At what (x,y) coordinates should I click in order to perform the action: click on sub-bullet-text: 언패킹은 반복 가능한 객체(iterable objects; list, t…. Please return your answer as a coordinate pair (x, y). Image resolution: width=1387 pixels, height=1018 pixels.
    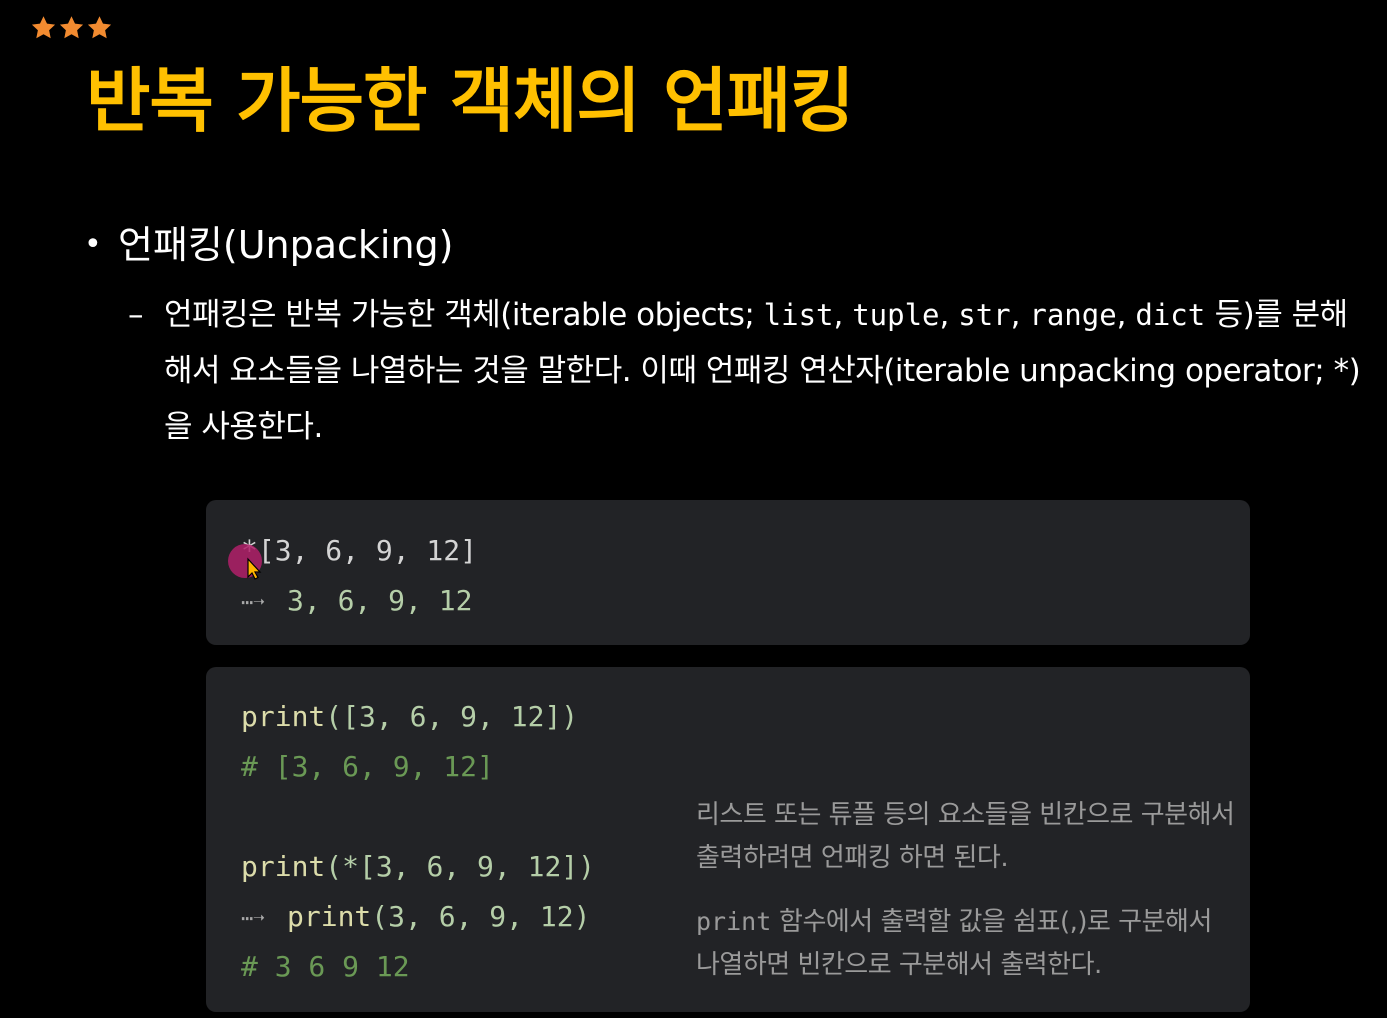
    Looking at the image, I should click on (762, 371).